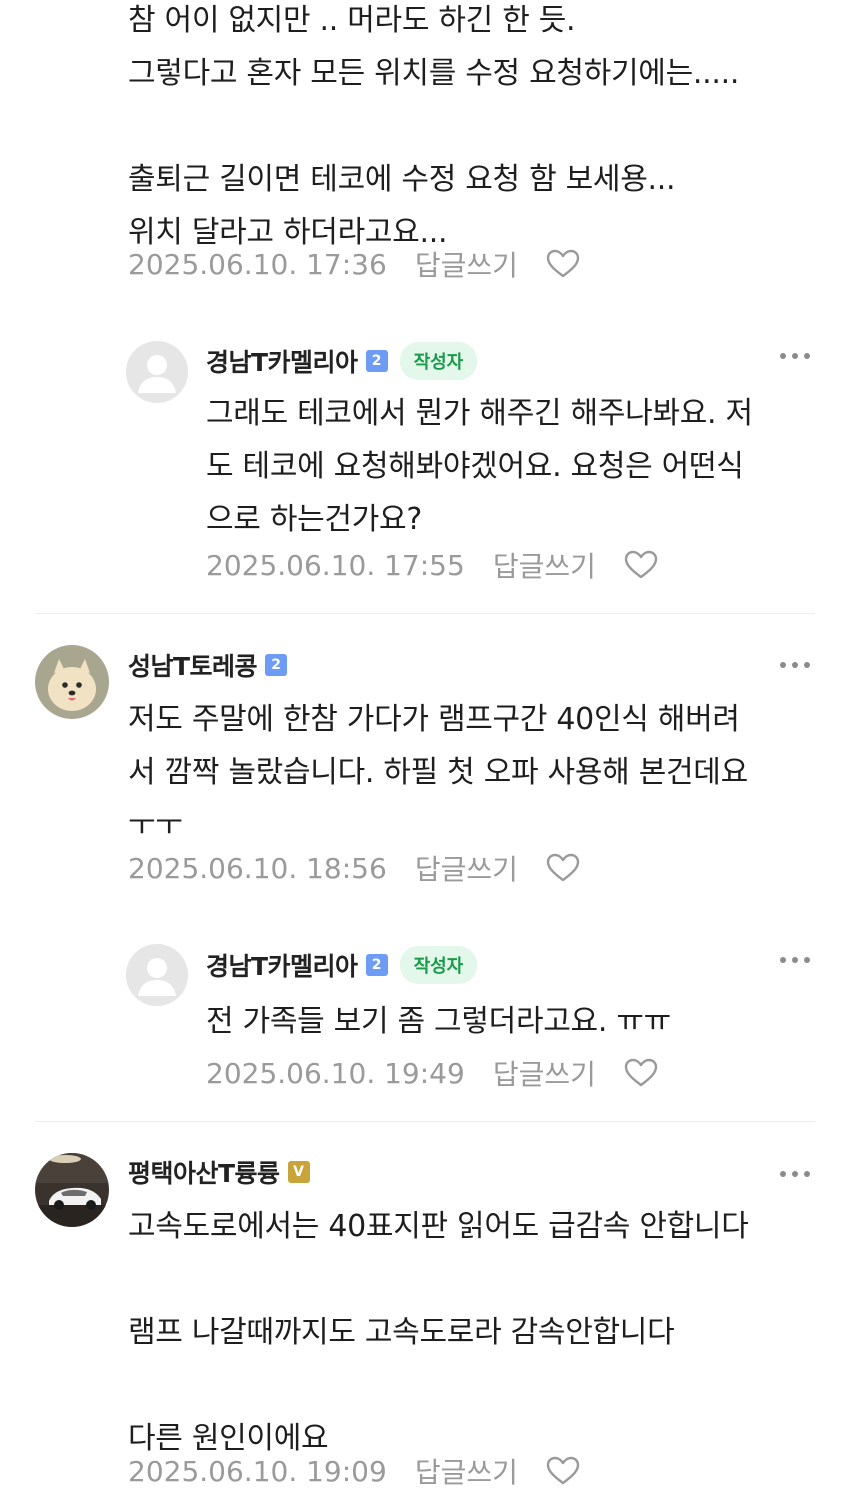 The image size is (850, 1495). What do you see at coordinates (193, 665) in the screenshot?
I see `nickname: 성남T토레콩` at bounding box center [193, 665].